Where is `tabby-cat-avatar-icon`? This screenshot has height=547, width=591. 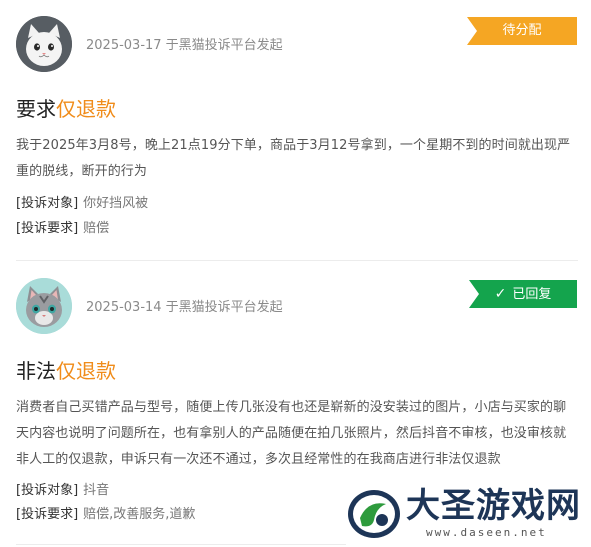 tabby-cat-avatar-icon is located at coordinates (44, 306).